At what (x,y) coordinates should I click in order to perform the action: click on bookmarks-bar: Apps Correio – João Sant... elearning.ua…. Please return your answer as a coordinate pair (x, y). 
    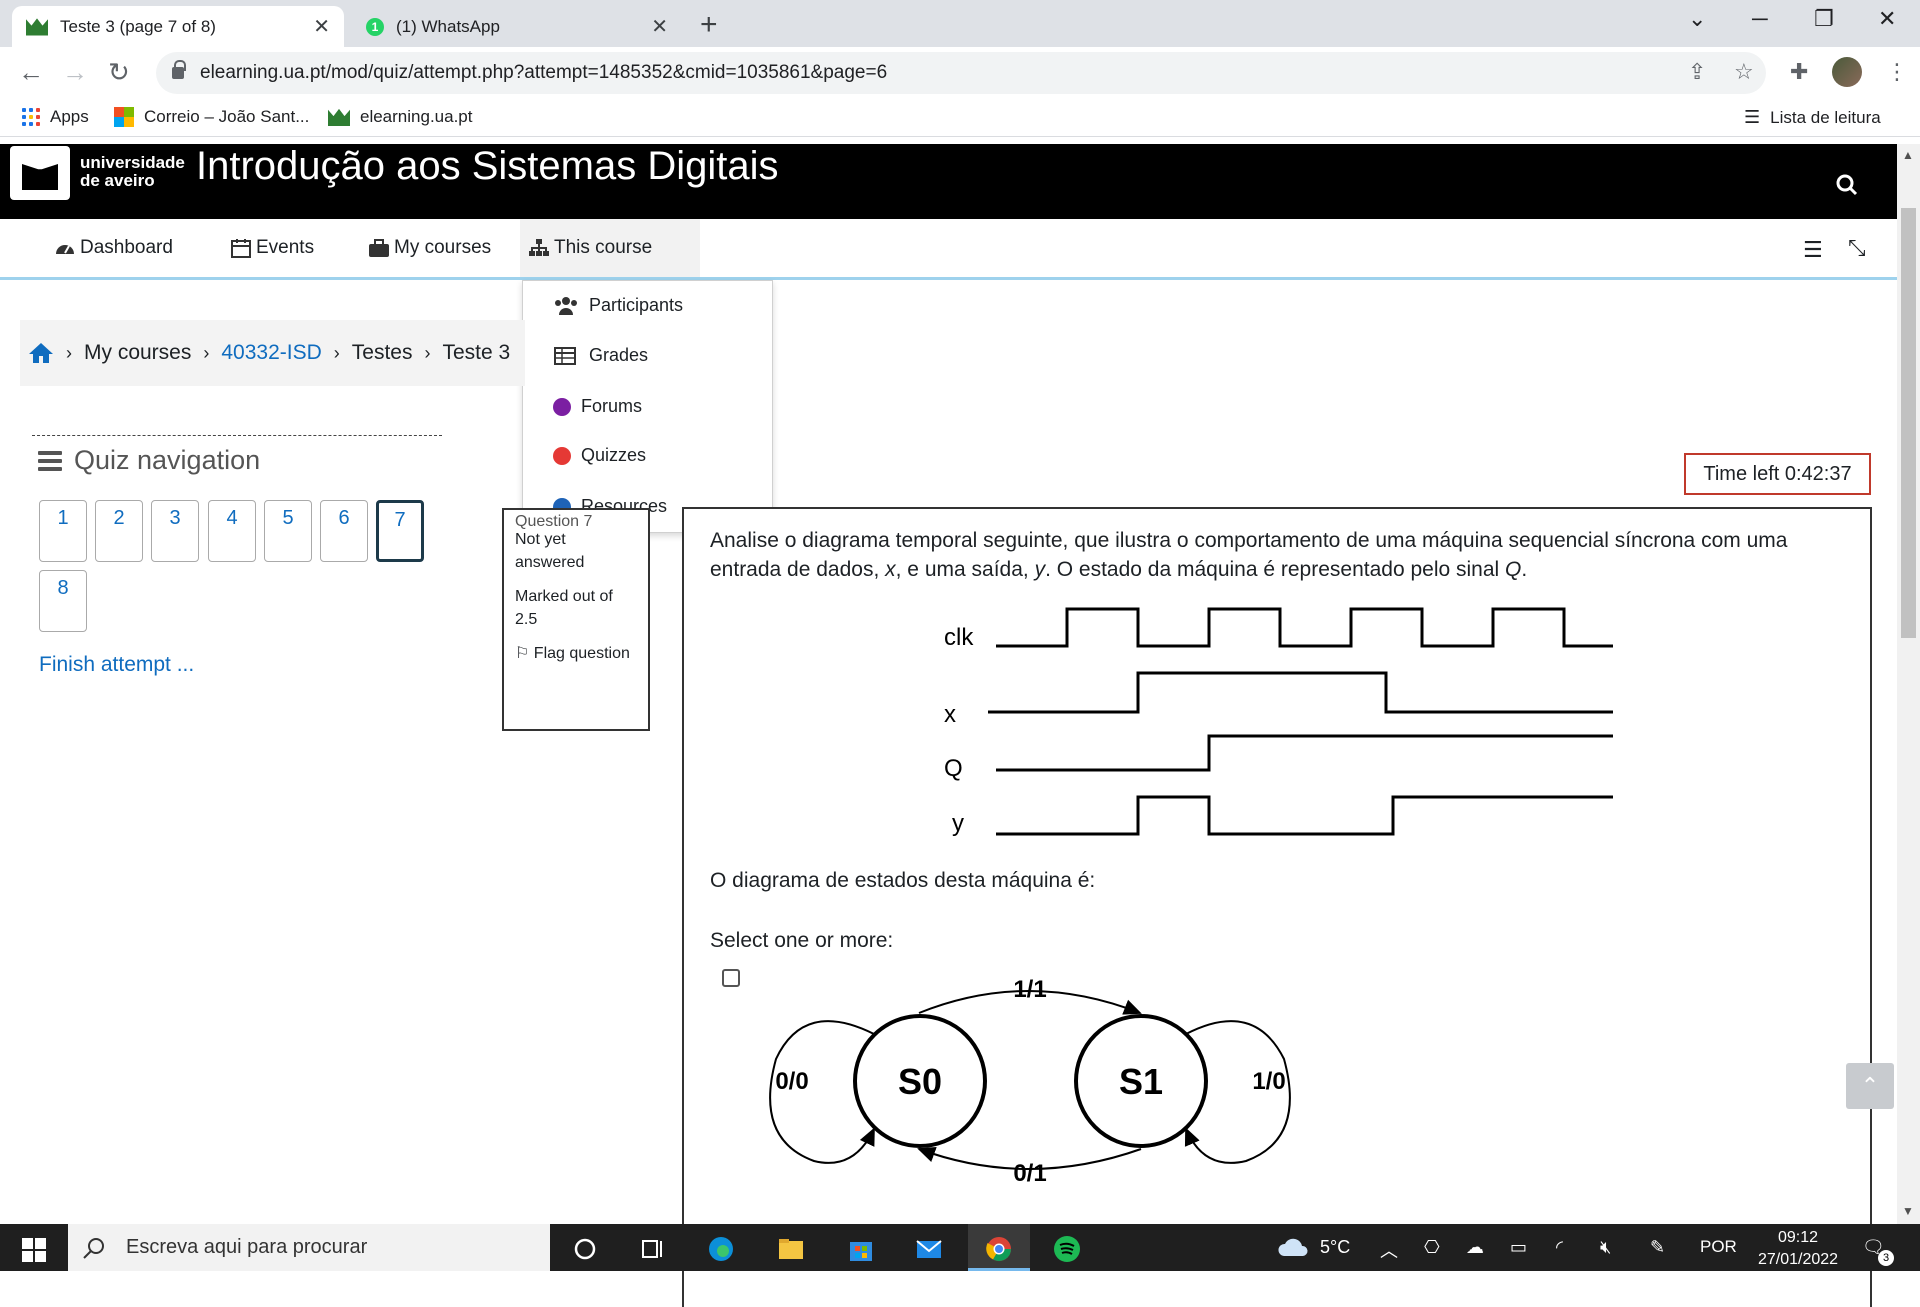
    Looking at the image, I should click on (960, 118).